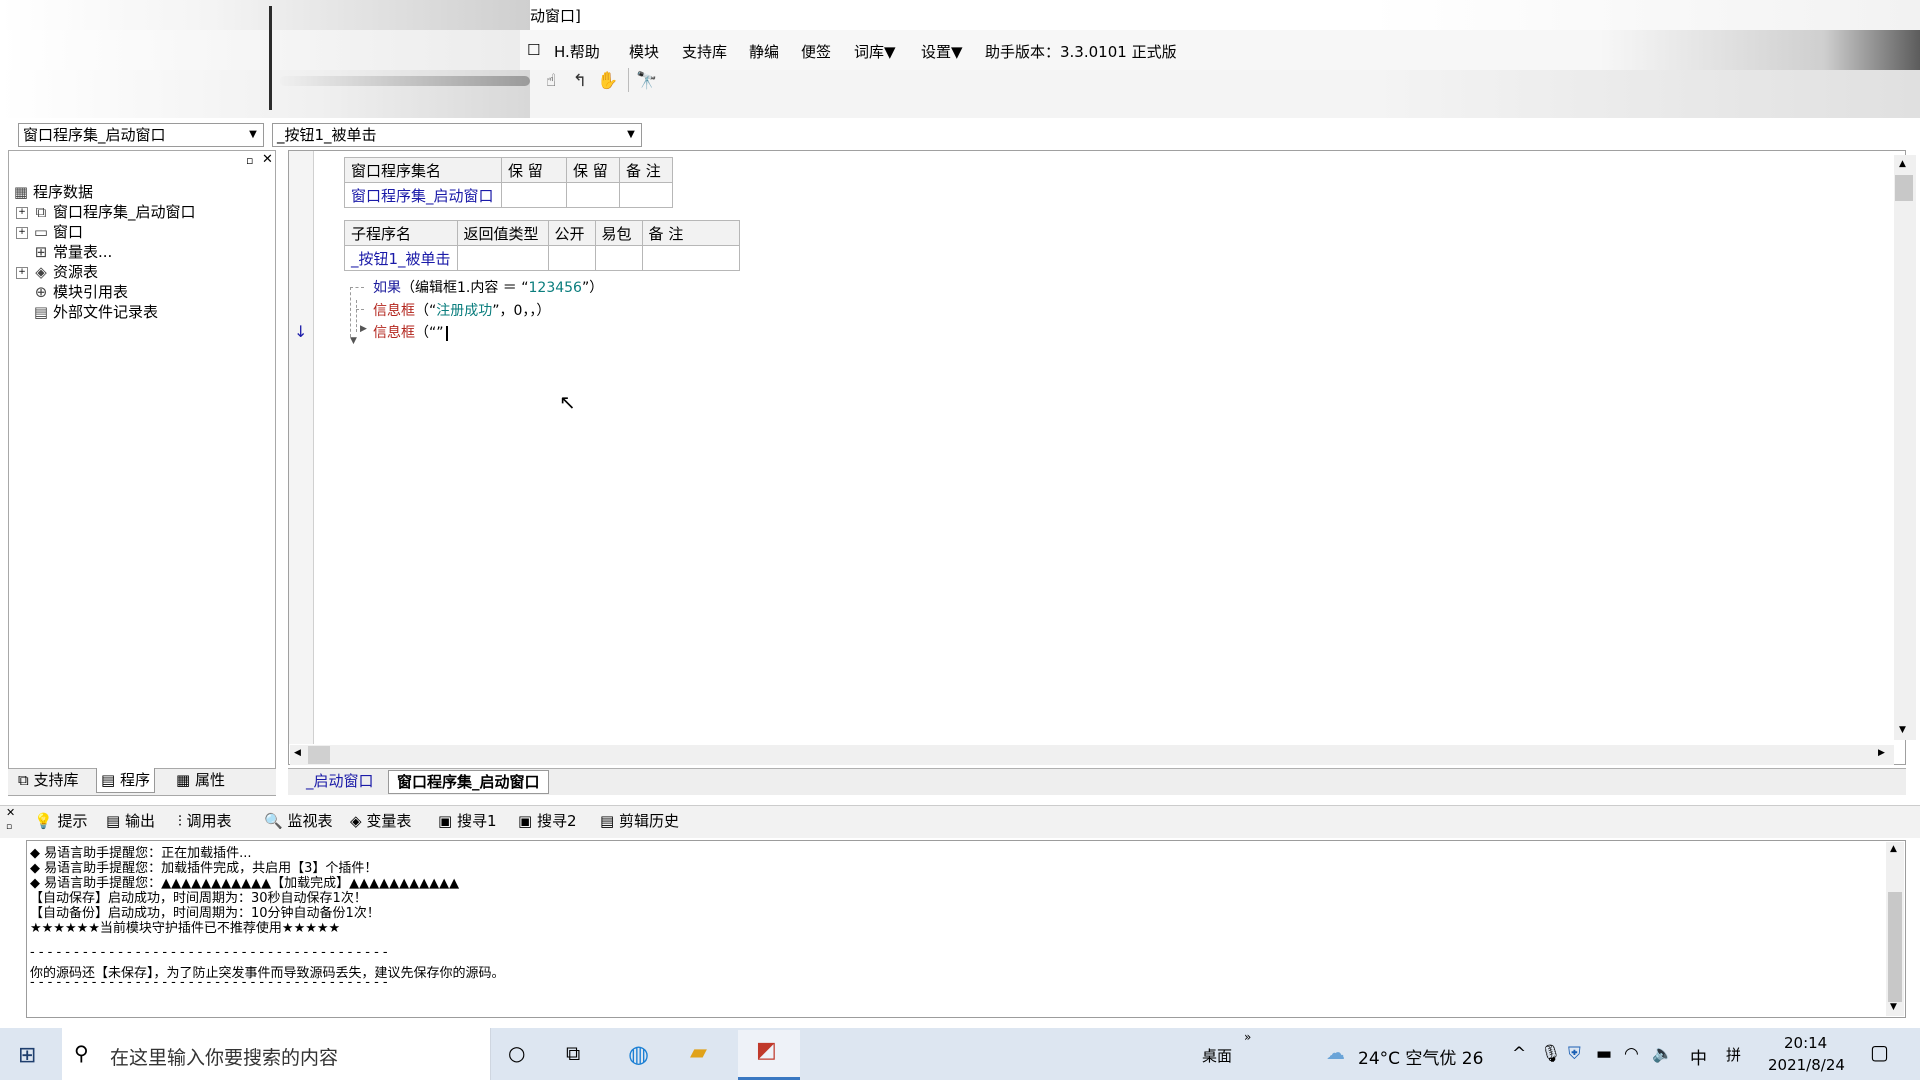 Image resolution: width=1920 pixels, height=1080 pixels. I want to click on menu-static-compile: 静编, so click(764, 51).